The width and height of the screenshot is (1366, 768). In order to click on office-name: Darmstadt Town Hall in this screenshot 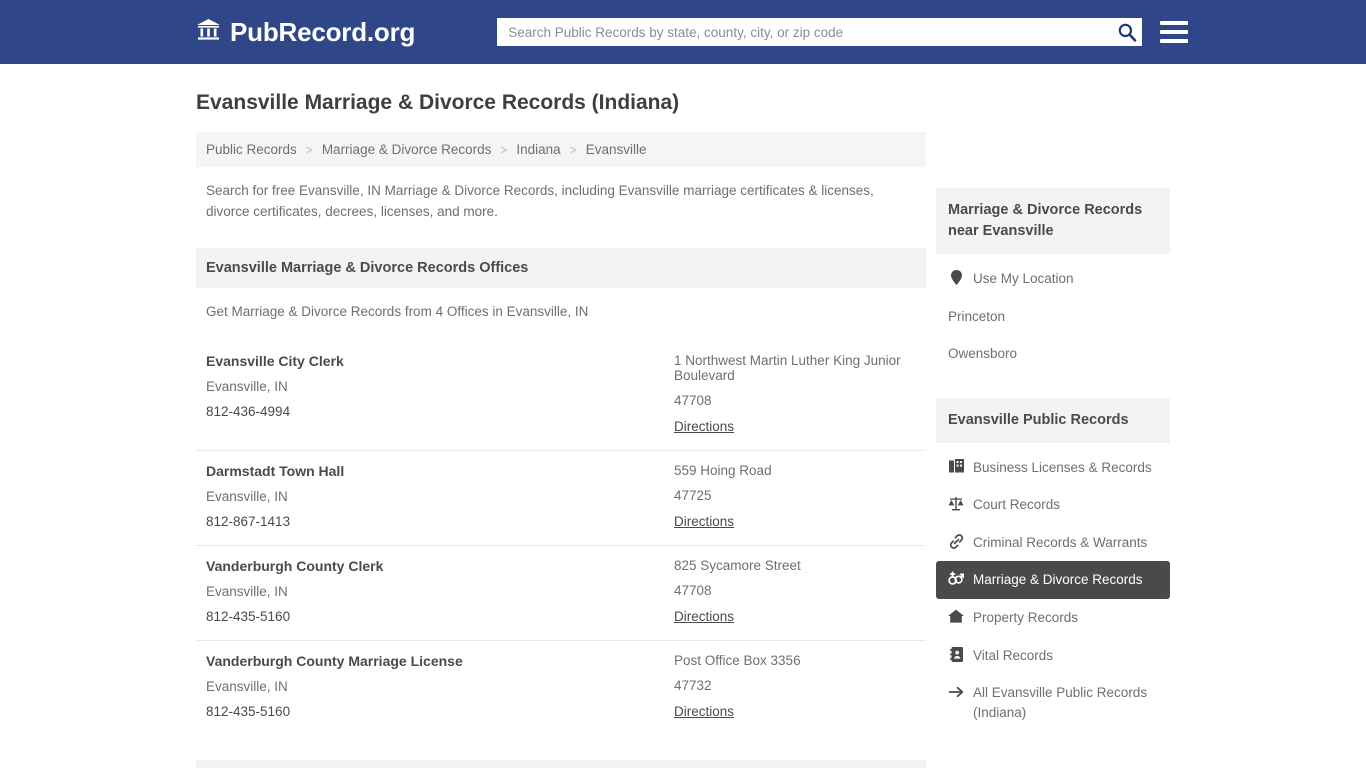, I will do `click(275, 471)`.